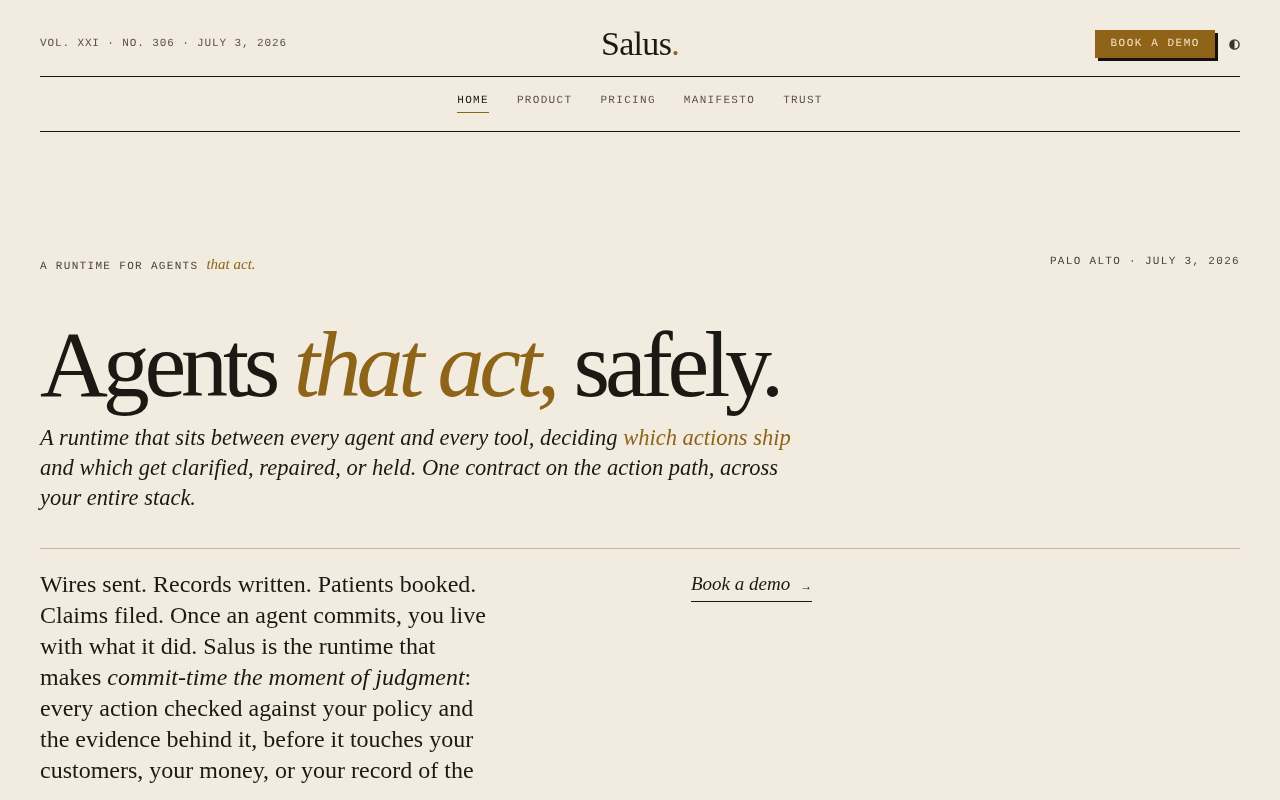 This screenshot has width=1280, height=800. Describe the element at coordinates (719, 101) in the screenshot. I see `nav-tab: MANIFESTO` at that location.